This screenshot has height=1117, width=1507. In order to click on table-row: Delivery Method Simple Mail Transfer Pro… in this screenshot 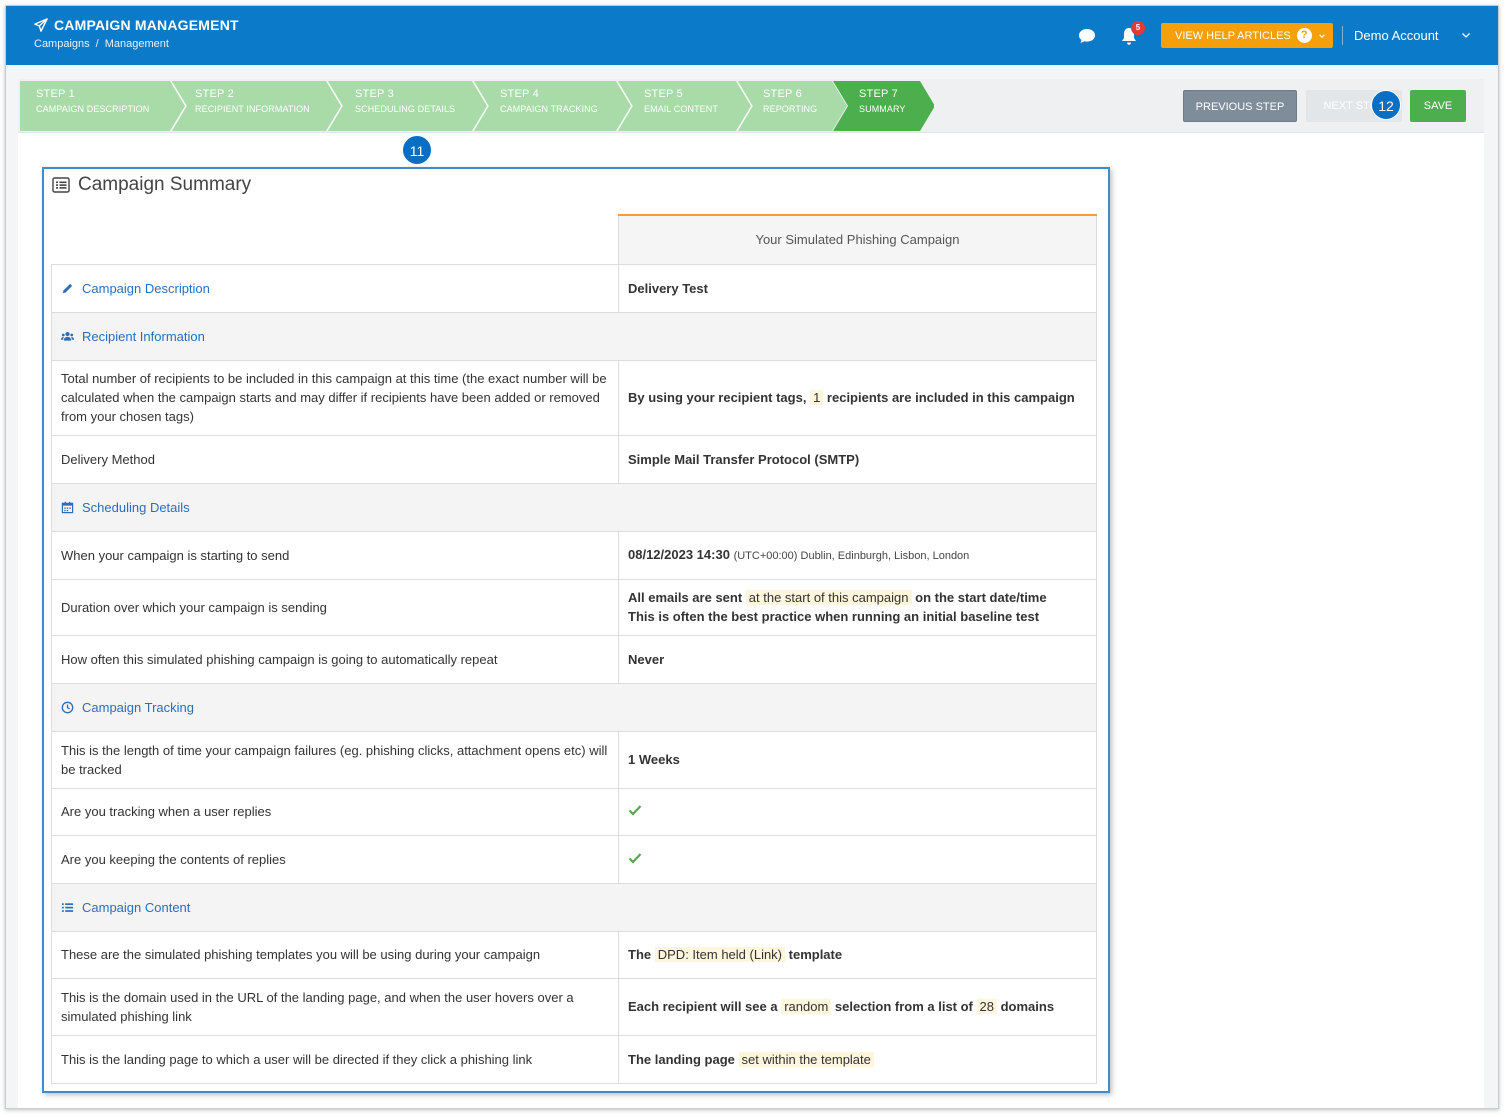, I will do `click(574, 459)`.